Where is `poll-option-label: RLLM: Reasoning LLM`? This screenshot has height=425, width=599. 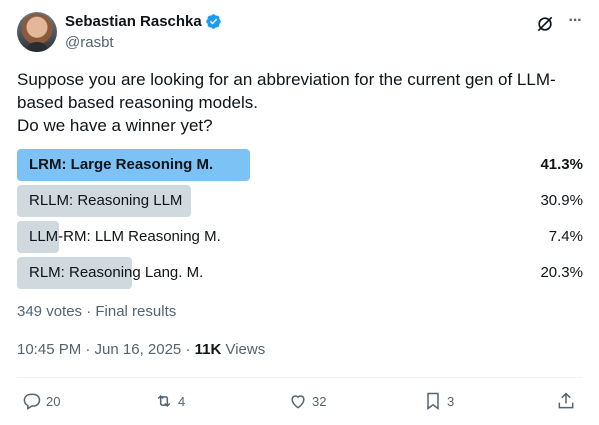 poll-option-label: RLLM: Reasoning LLM is located at coordinates (106, 200).